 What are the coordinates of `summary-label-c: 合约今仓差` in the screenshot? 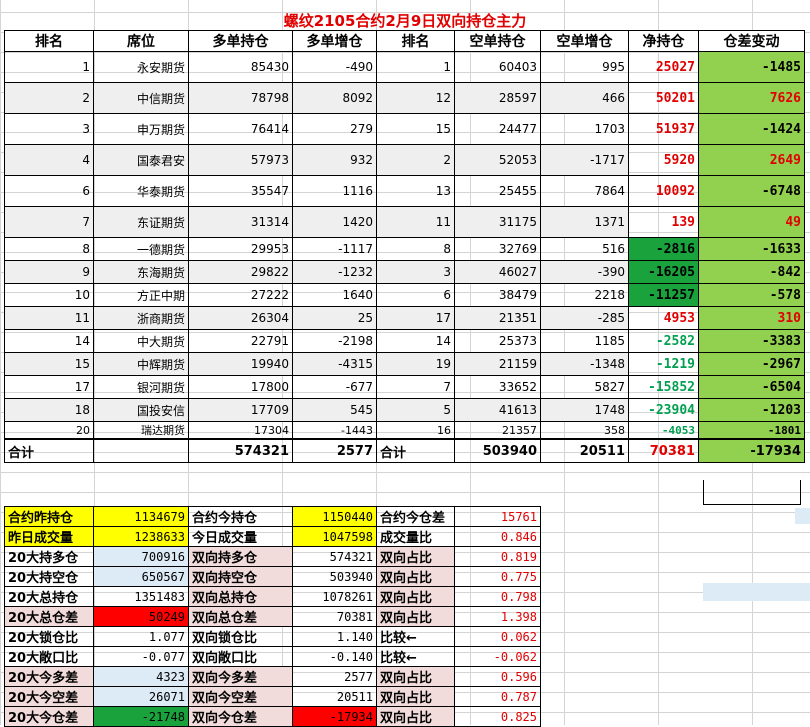 It's located at (415, 516).